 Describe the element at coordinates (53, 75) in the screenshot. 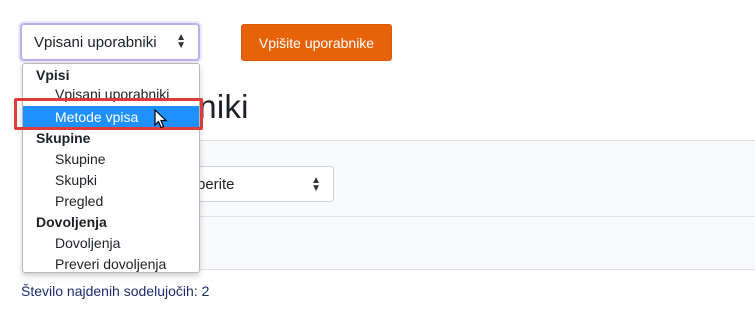

I see `optgroup-label: Vpisi` at that location.